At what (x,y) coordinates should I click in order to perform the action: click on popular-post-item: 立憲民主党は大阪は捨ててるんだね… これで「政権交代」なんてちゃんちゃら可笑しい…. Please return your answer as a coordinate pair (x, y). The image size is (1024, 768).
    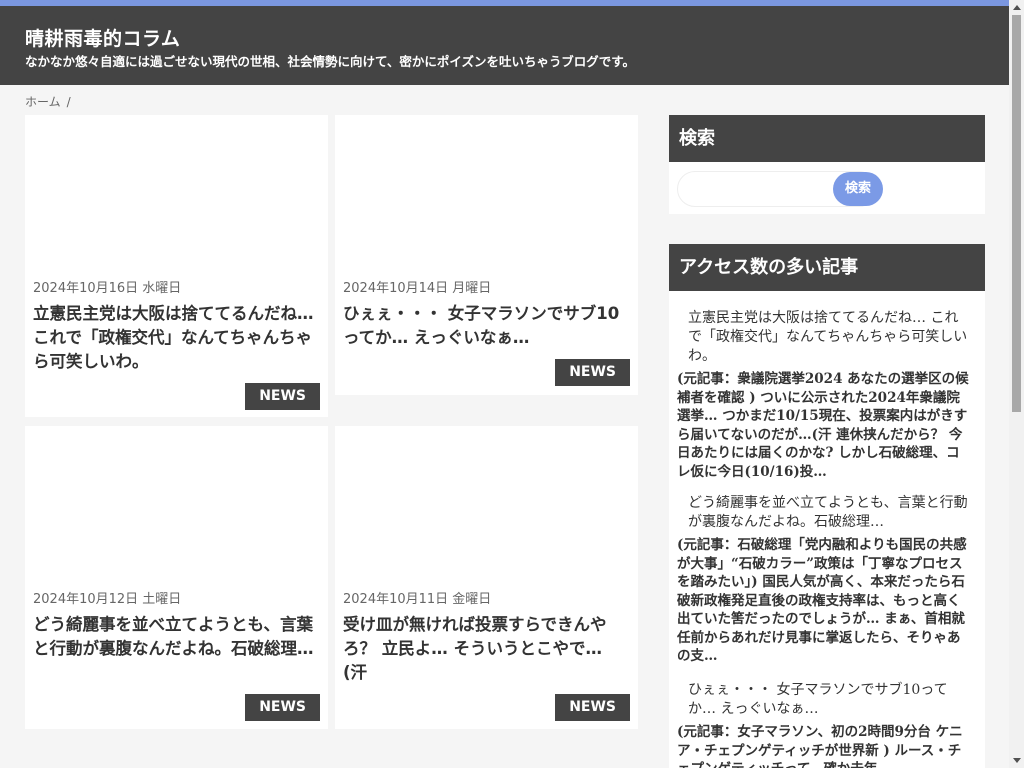
    Looking at the image, I should click on (824, 395).